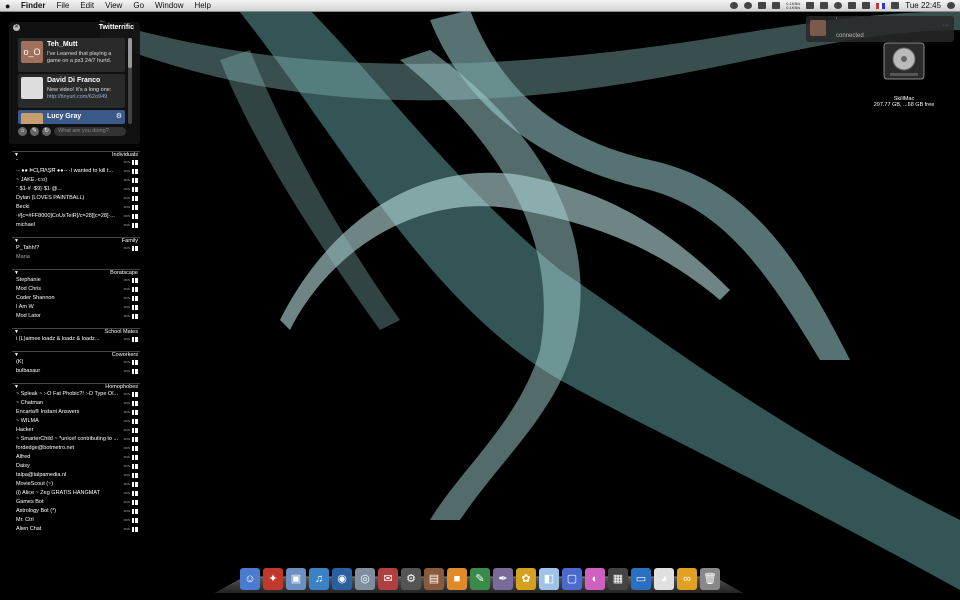  What do you see at coordinates (572, 579) in the screenshot?
I see `frame-icon: ▢` at bounding box center [572, 579].